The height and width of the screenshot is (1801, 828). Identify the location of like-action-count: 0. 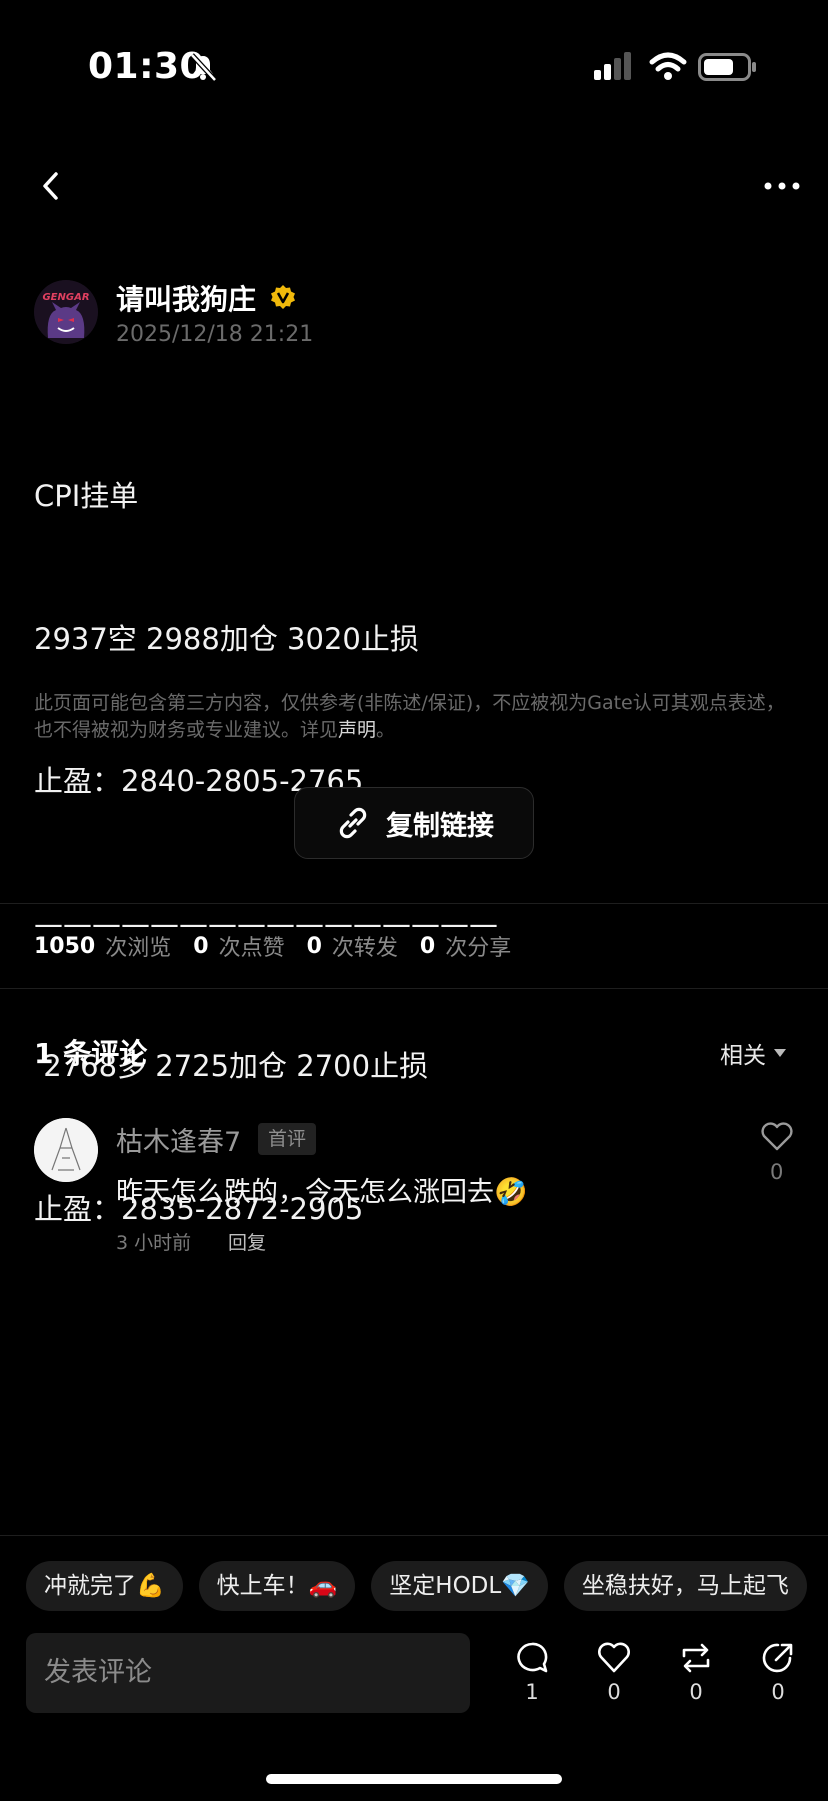
(614, 1692).